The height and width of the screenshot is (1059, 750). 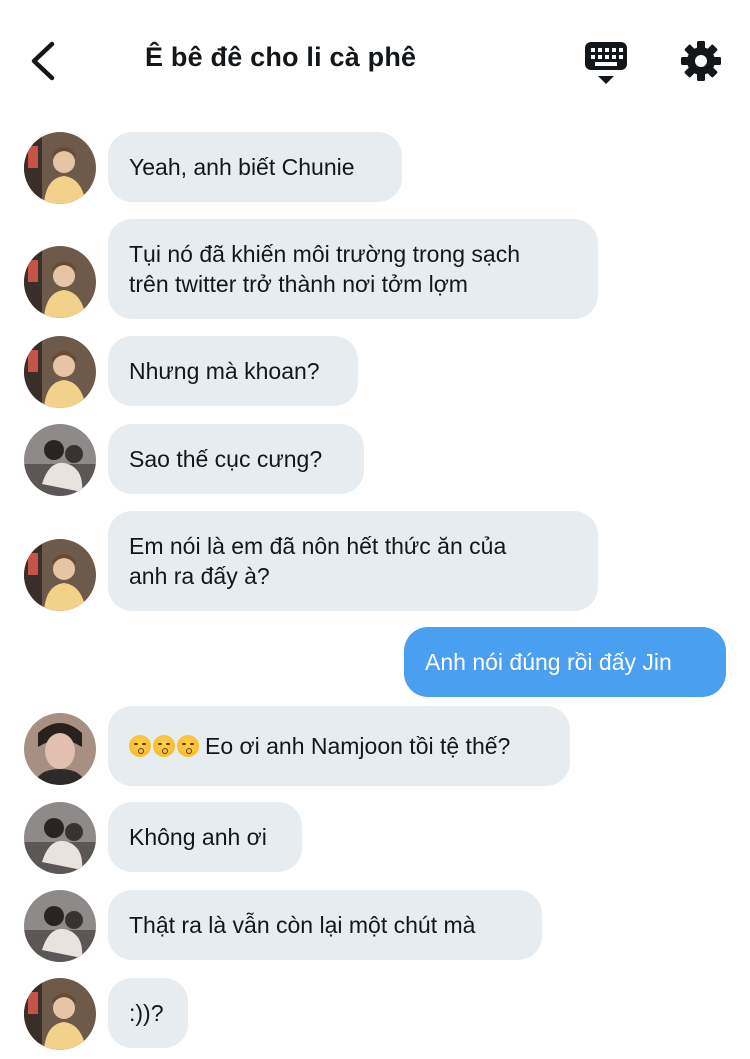 I want to click on gear-icon, so click(x=701, y=61).